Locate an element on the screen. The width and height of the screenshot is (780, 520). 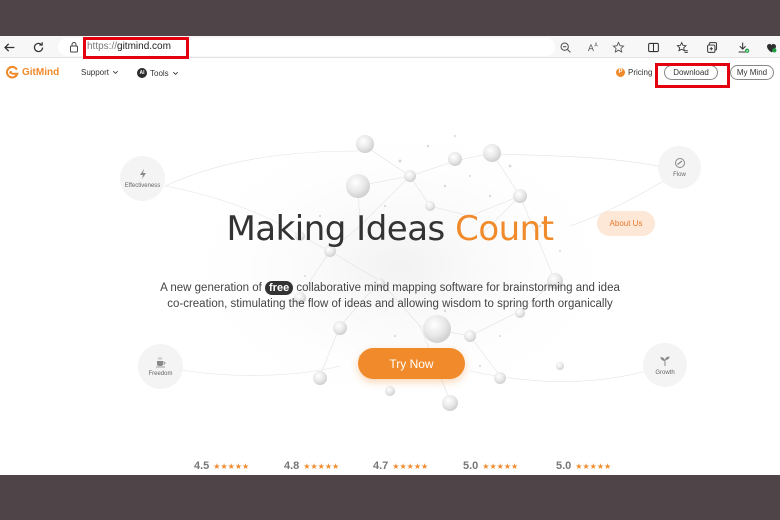
hero-headline: Making Ideas Count is located at coordinates (390, 229).